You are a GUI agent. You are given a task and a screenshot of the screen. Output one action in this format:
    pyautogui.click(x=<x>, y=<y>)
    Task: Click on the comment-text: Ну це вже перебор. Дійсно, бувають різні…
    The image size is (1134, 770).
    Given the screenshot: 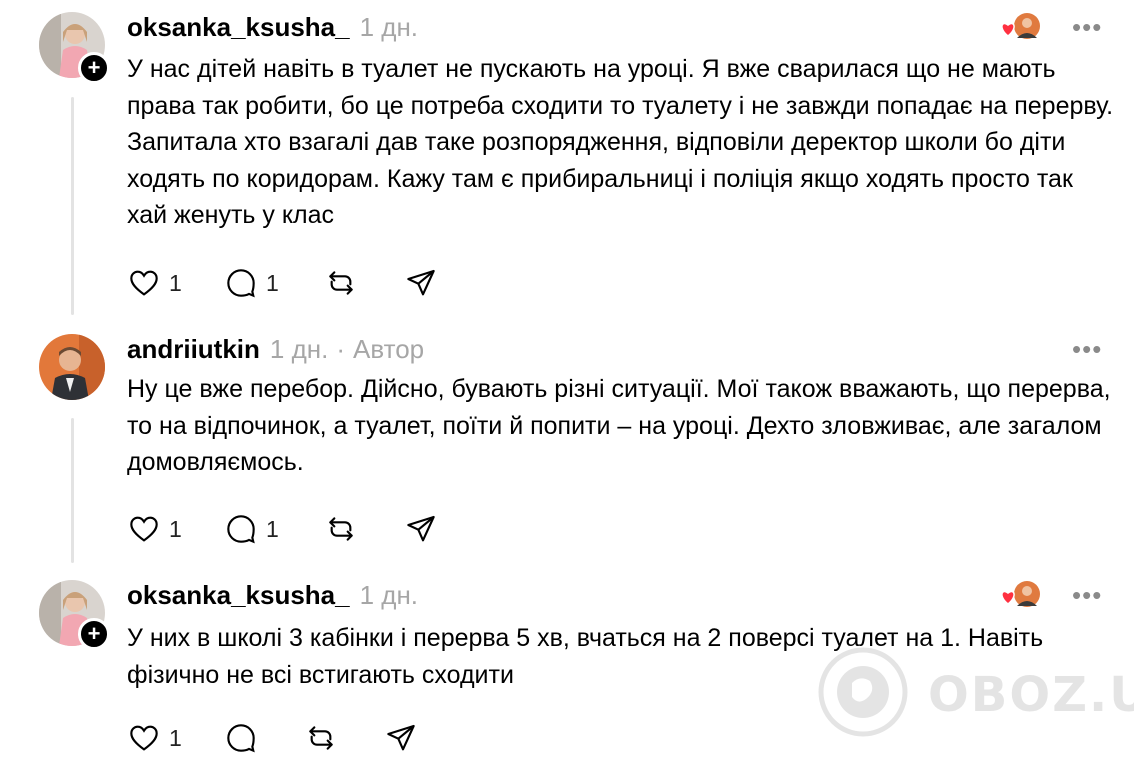 What is the action you would take?
    pyautogui.click(x=619, y=425)
    